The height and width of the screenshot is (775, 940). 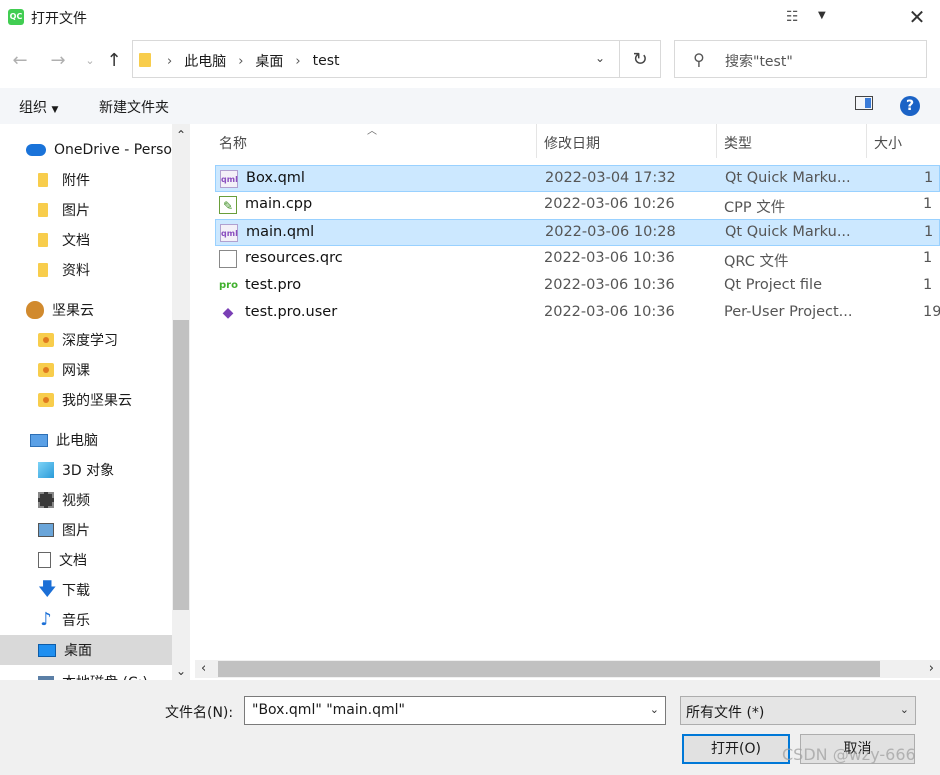 What do you see at coordinates (577, 205) in the screenshot?
I see `file-row-main-cpp: ✎ main.cpp 2022-03-06 10:26 CPP 文件 1` at bounding box center [577, 205].